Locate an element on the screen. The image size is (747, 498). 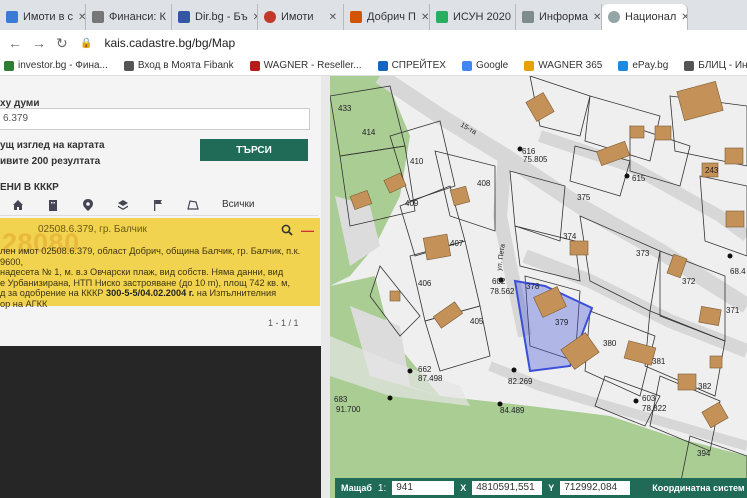
first-200-results-checkbox-label: ивите 200 резултата is located at coordinates (50, 161).